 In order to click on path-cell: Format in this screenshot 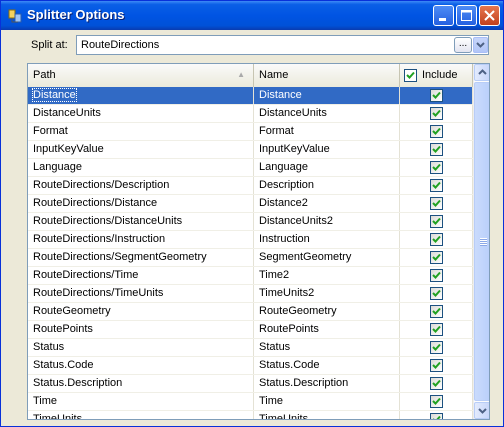, I will do `click(141, 131)`.